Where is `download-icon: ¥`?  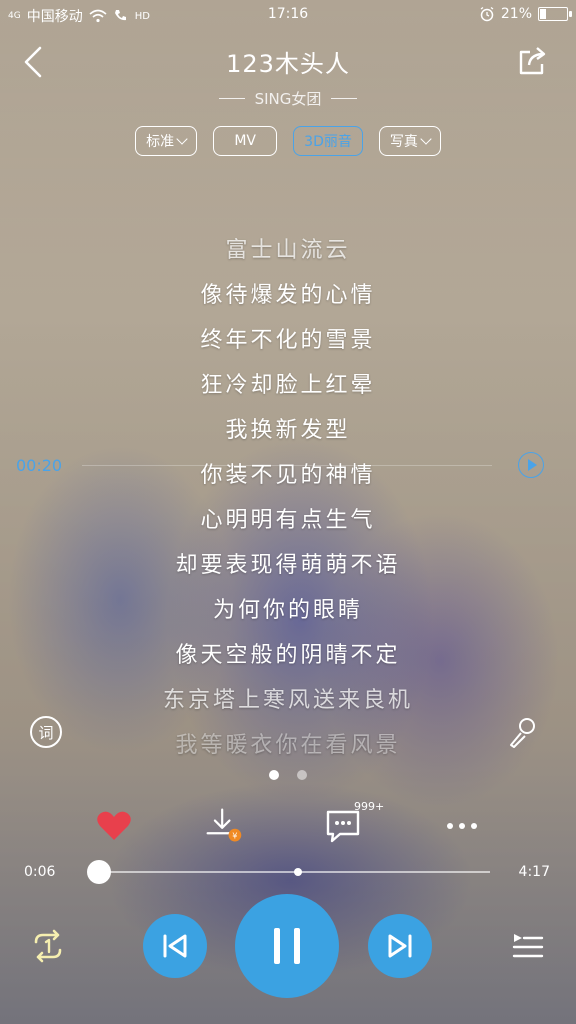
download-icon: ¥ is located at coordinates (224, 826).